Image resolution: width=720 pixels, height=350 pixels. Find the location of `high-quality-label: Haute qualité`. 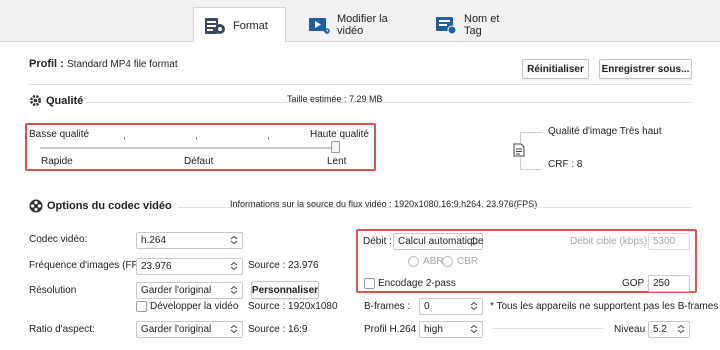

high-quality-label: Haute qualité is located at coordinates (339, 134).